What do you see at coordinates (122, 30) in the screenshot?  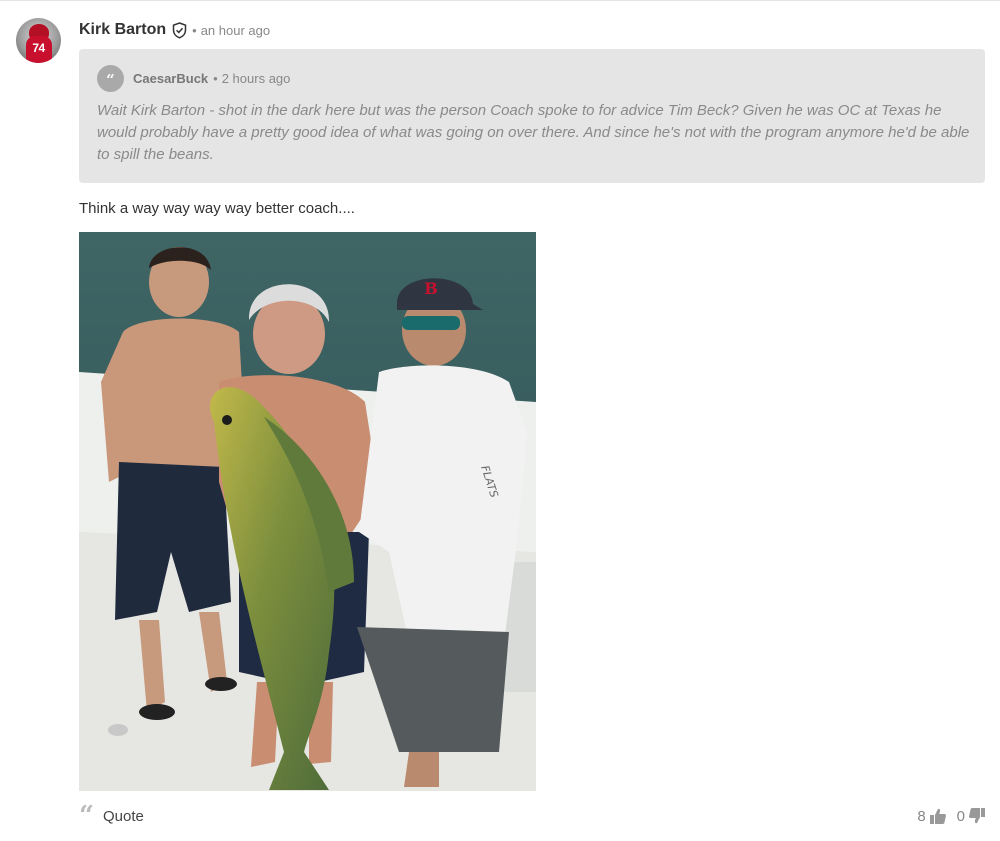 I see `post-author: Kirk Barton` at bounding box center [122, 30].